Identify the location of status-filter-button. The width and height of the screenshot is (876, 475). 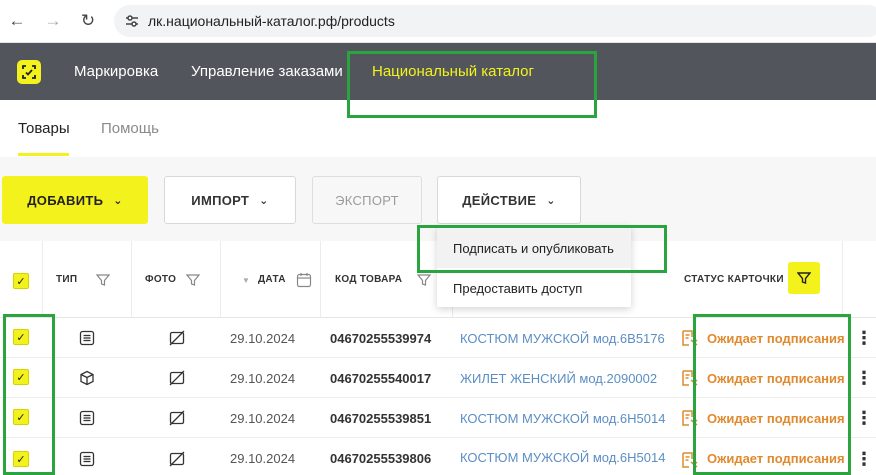
(804, 278).